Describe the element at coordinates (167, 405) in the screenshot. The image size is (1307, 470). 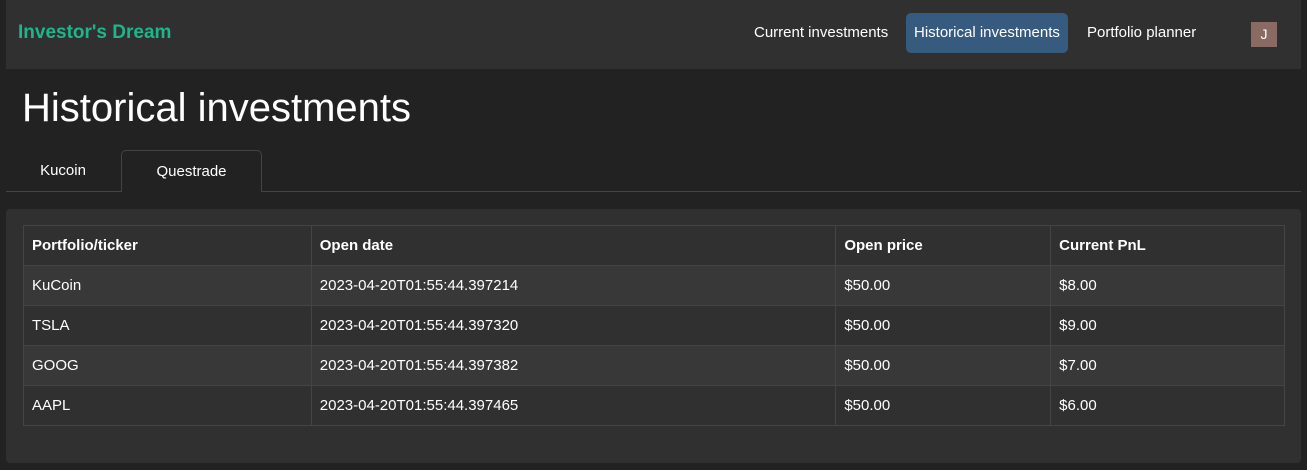
I see `cell-ticker: AAPL` at that location.